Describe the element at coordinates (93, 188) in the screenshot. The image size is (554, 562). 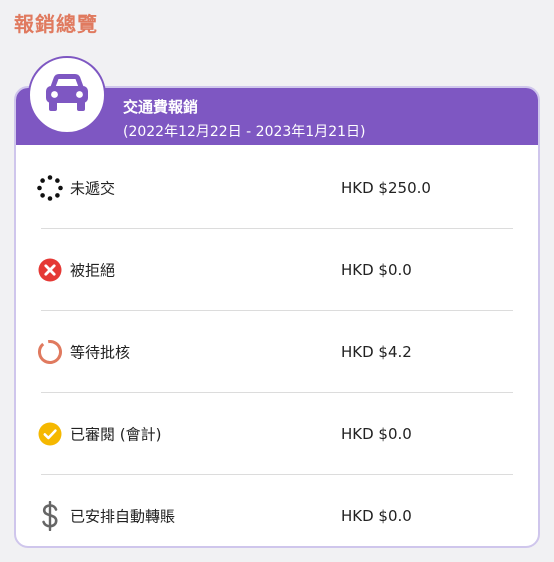
I see `status-label: 未遞交` at that location.